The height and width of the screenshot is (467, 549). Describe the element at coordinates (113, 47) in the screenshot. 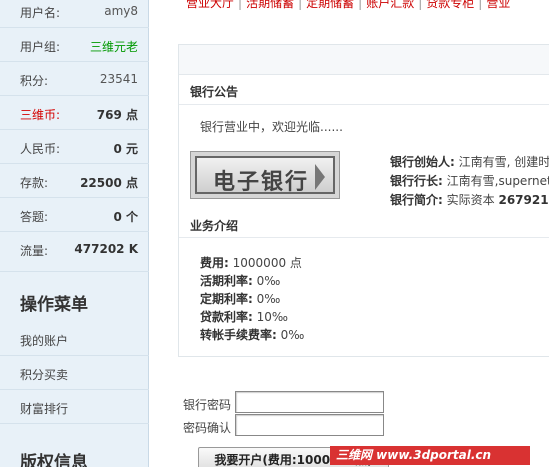

I see `usergroup-value: 三维元老` at that location.